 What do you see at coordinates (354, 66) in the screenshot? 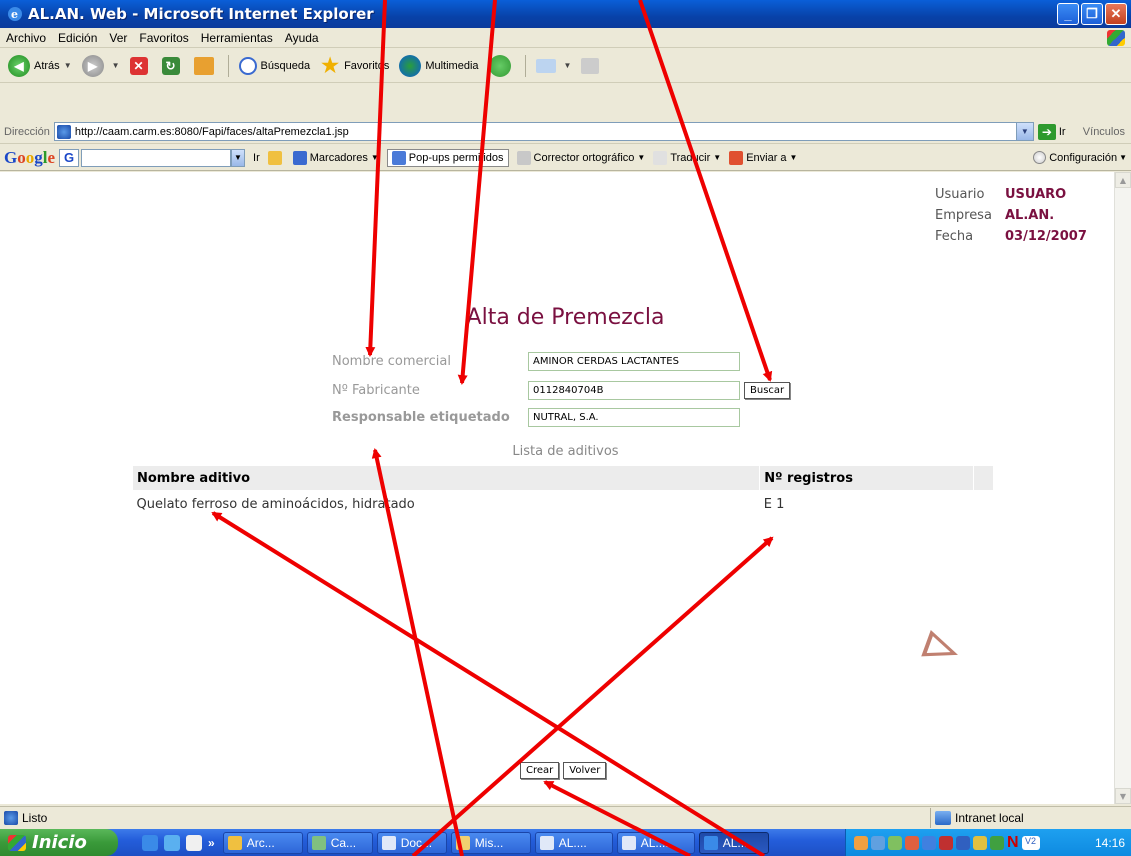
I see `favorites-button: ★ Favoritos` at bounding box center [354, 66].